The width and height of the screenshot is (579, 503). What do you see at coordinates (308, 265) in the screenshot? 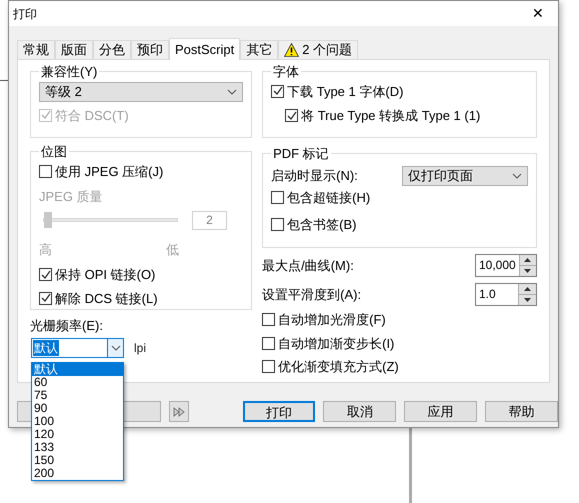
I see `field-label: 最大点/曲线(M):` at bounding box center [308, 265].